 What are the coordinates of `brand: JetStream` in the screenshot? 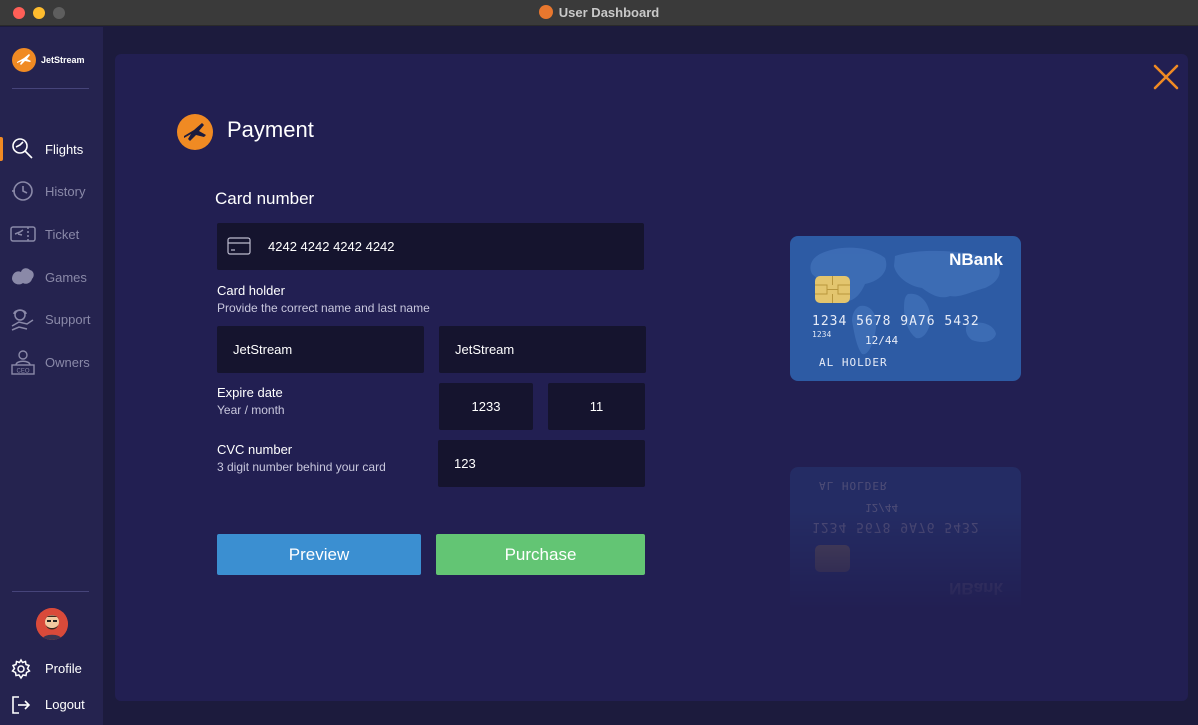 It's located at (48, 60).